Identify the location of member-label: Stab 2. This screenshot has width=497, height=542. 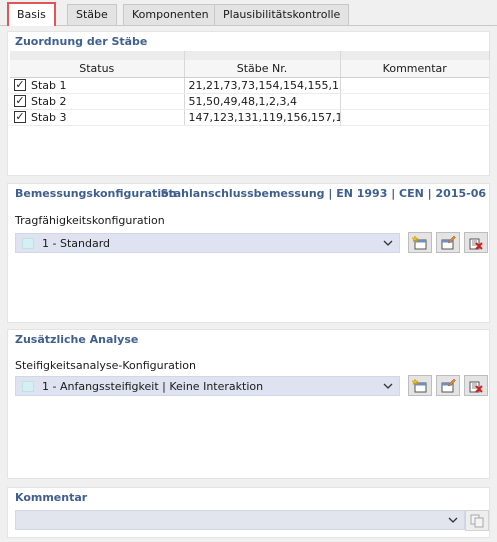
(49, 101).